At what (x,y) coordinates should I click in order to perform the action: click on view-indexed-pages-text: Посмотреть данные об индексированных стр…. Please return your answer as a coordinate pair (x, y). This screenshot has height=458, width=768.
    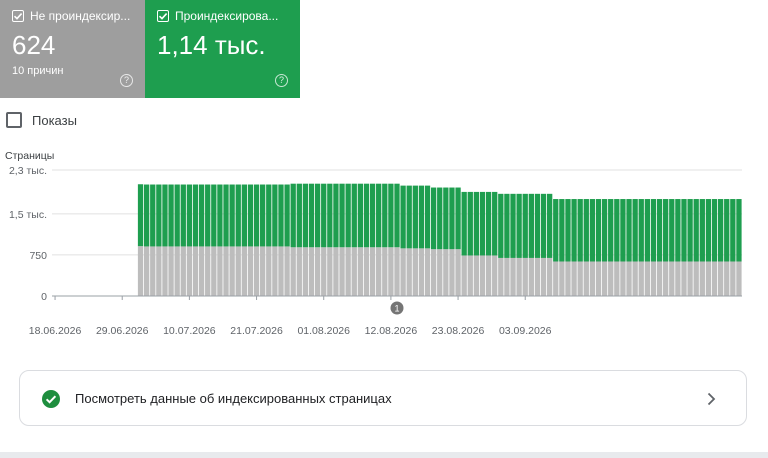
    Looking at the image, I should click on (233, 398).